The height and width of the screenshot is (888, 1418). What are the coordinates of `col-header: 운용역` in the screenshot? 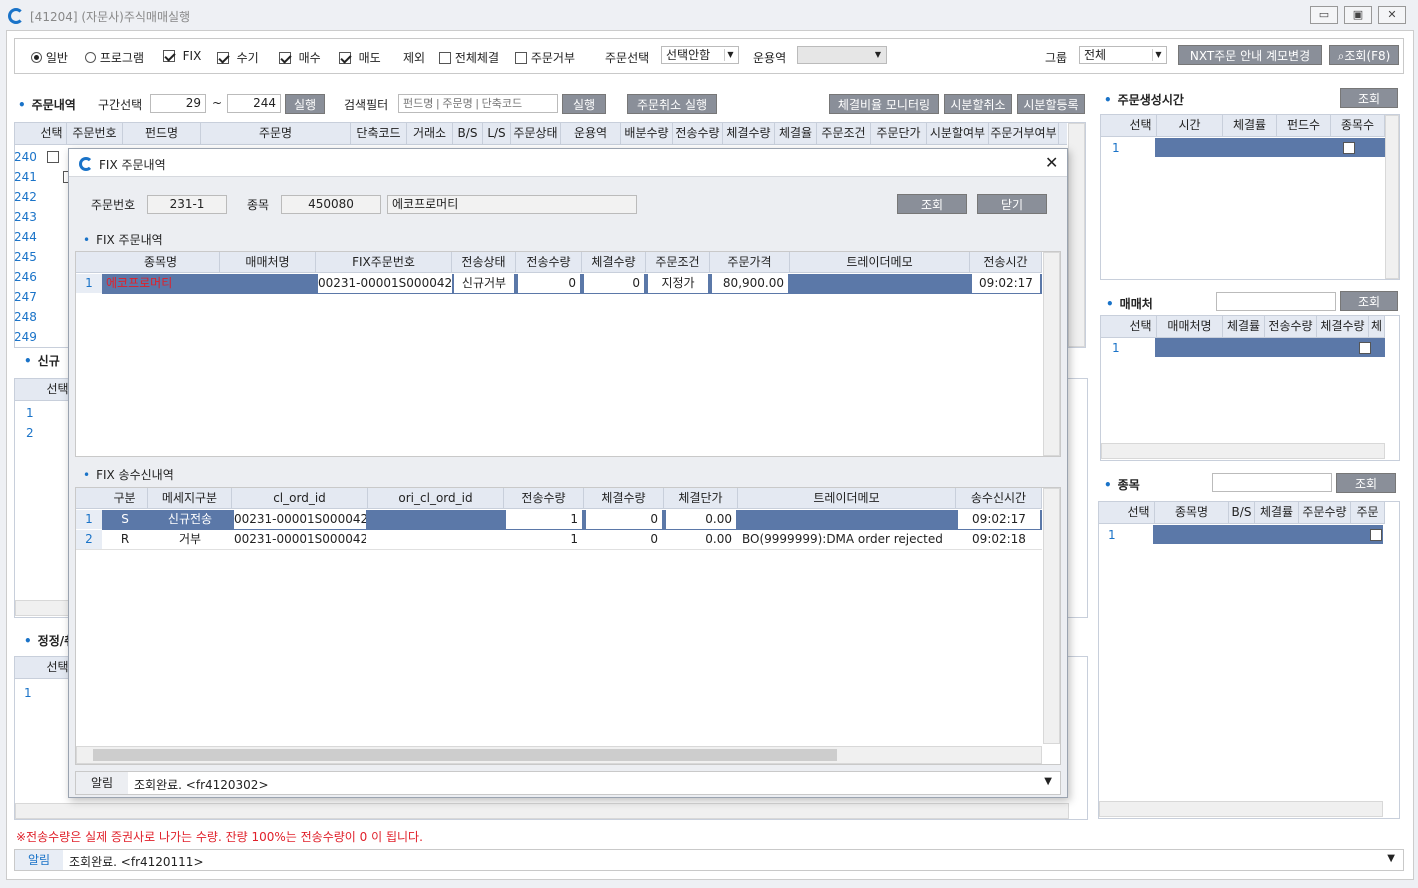 It's located at (591, 133).